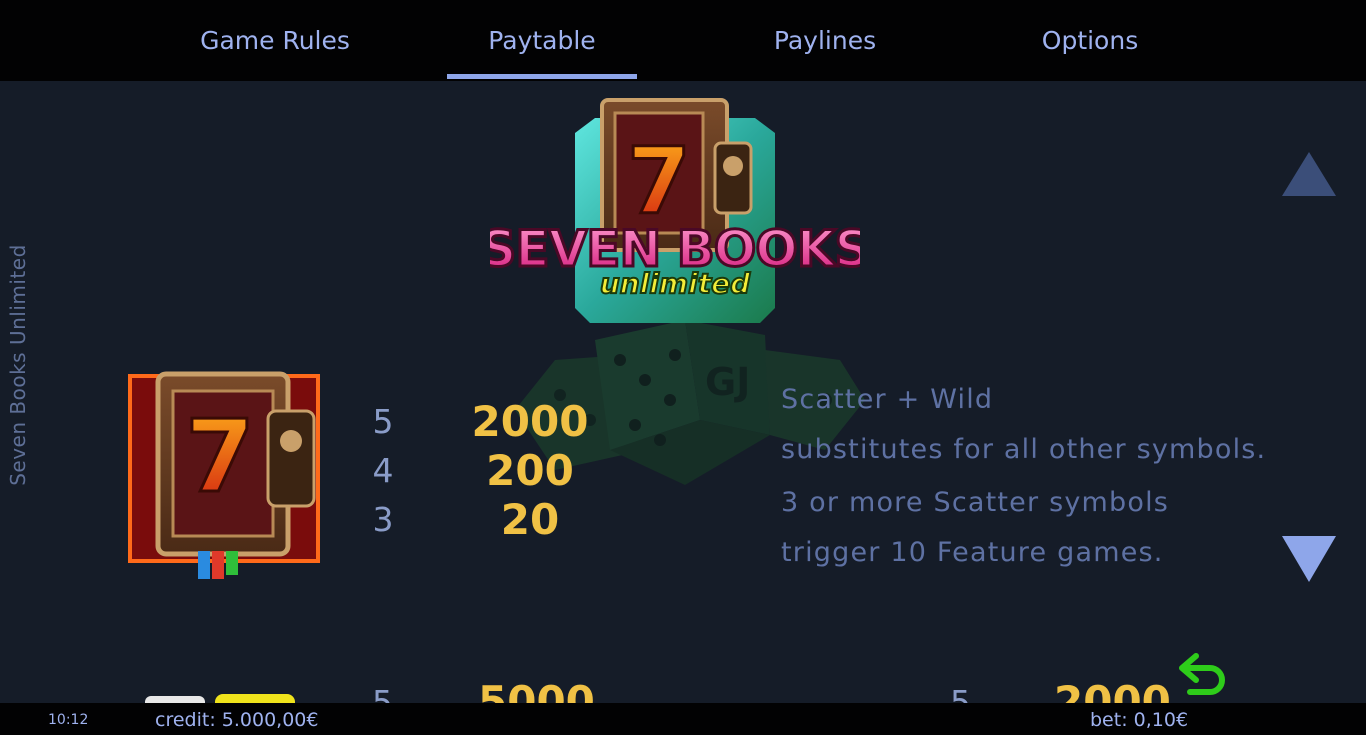 This screenshot has width=1366, height=735. Describe the element at coordinates (383, 421) in the screenshot. I see `symbol-count: 5` at that location.